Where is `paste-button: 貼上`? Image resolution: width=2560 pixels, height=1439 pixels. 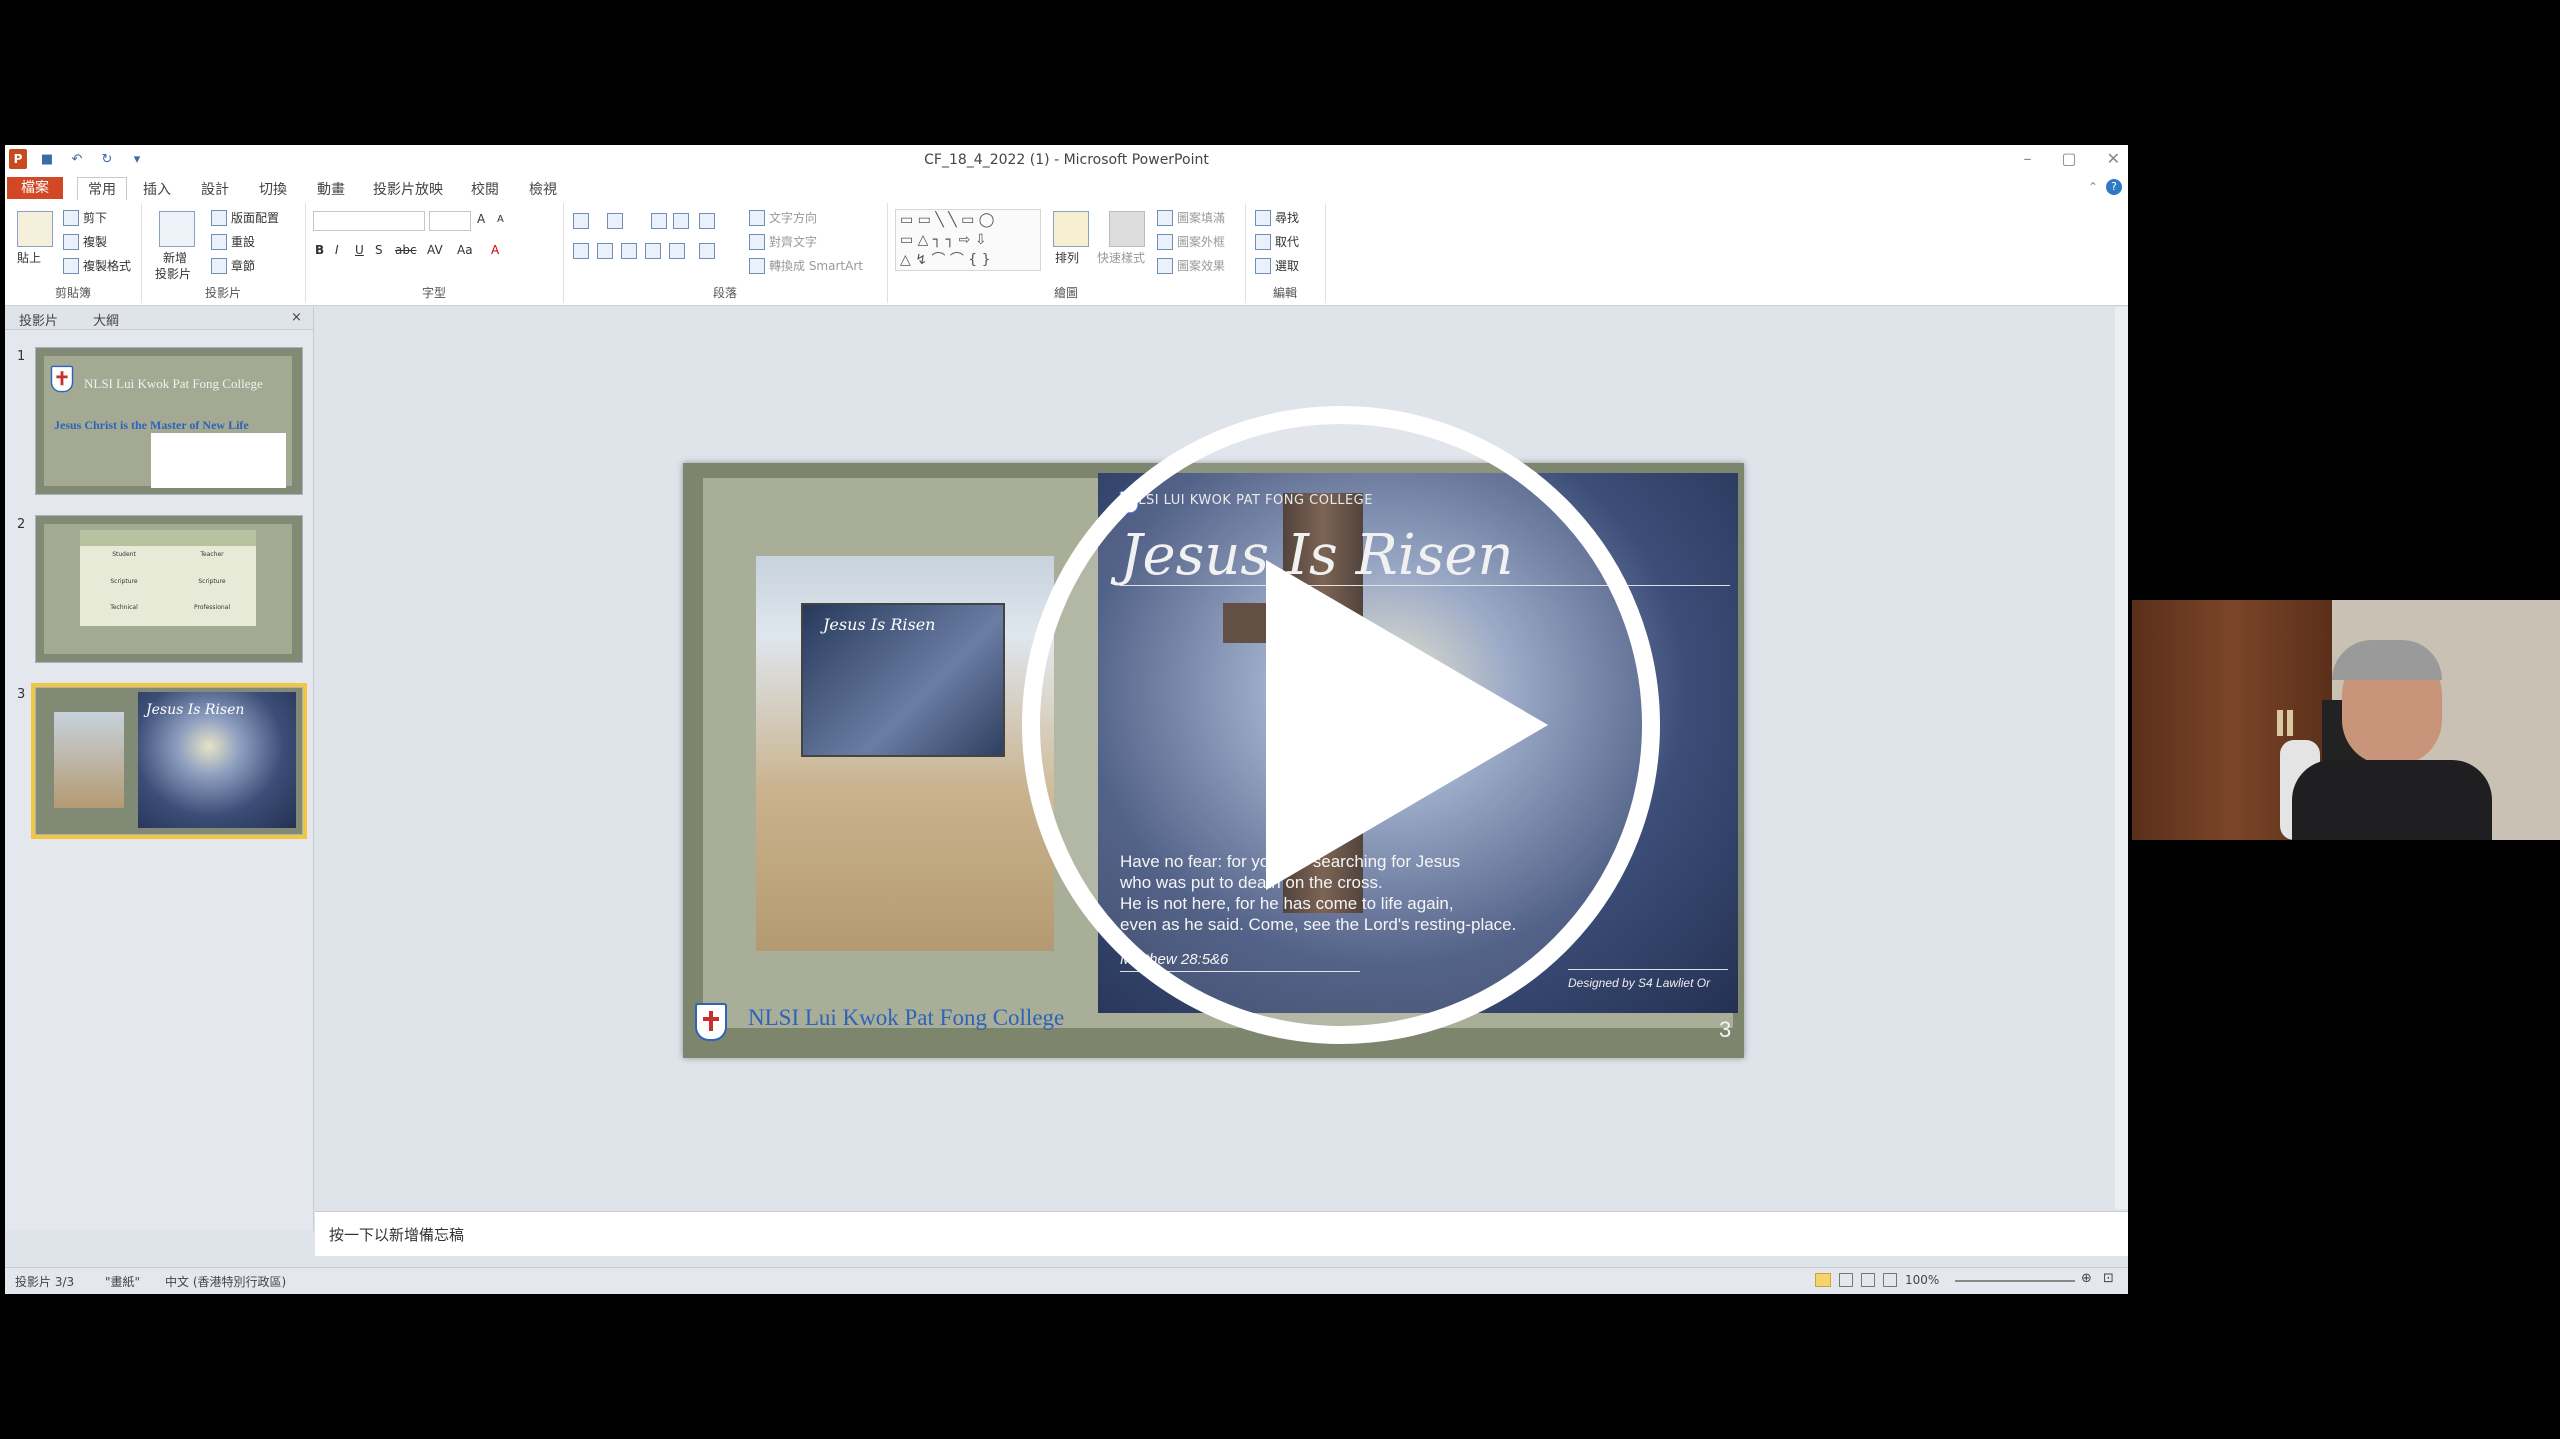 paste-button: 貼上 is located at coordinates (29, 257).